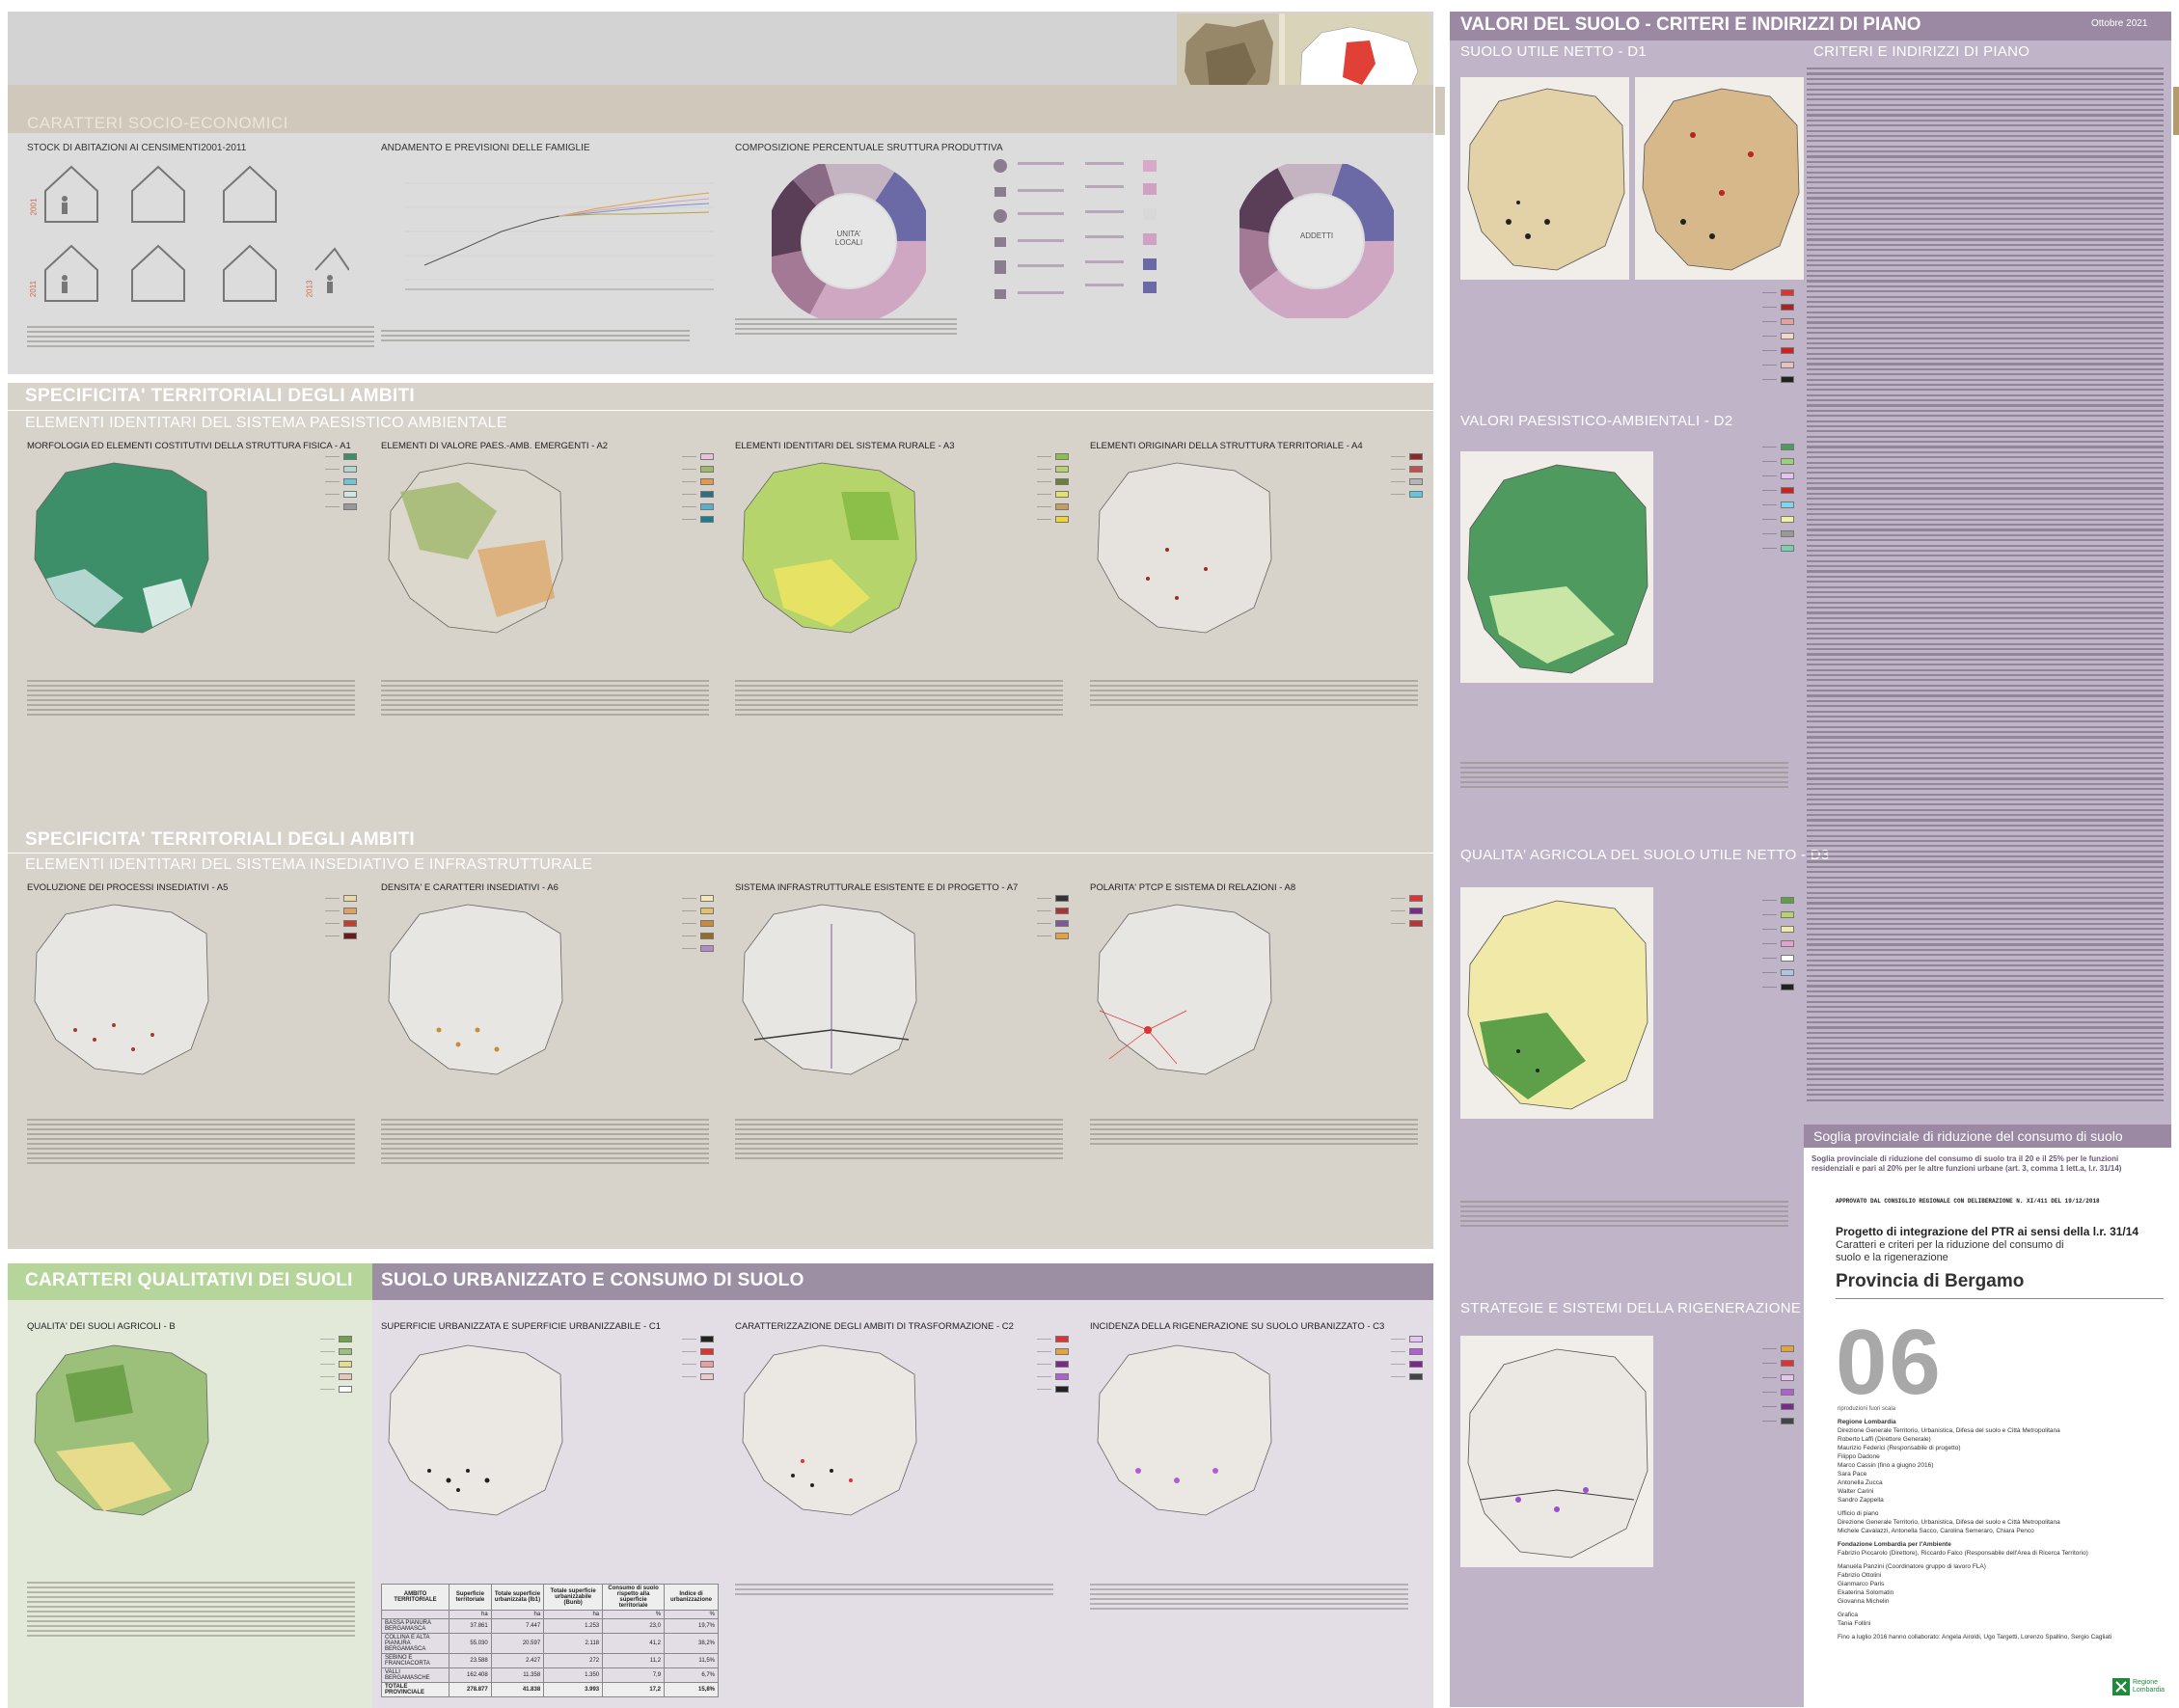  Describe the element at coordinates (545, 699) in the screenshot. I see `notes-a2` at that location.